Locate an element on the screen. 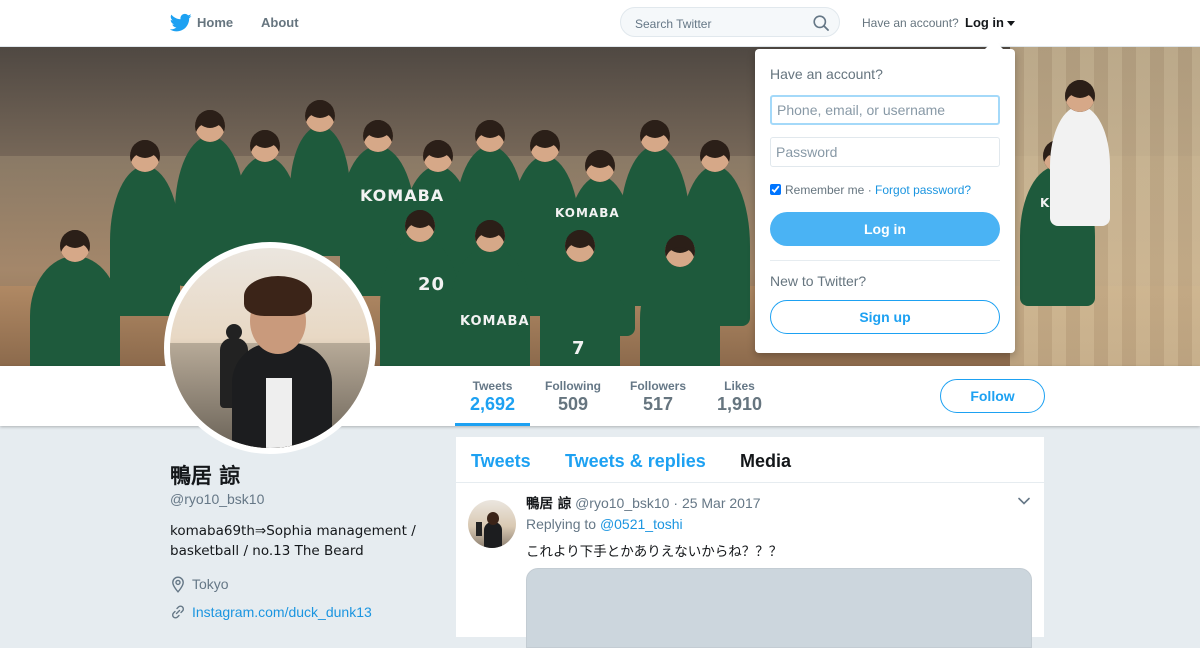 The width and height of the screenshot is (1200, 648). tabs-divider is located at coordinates (750, 482).